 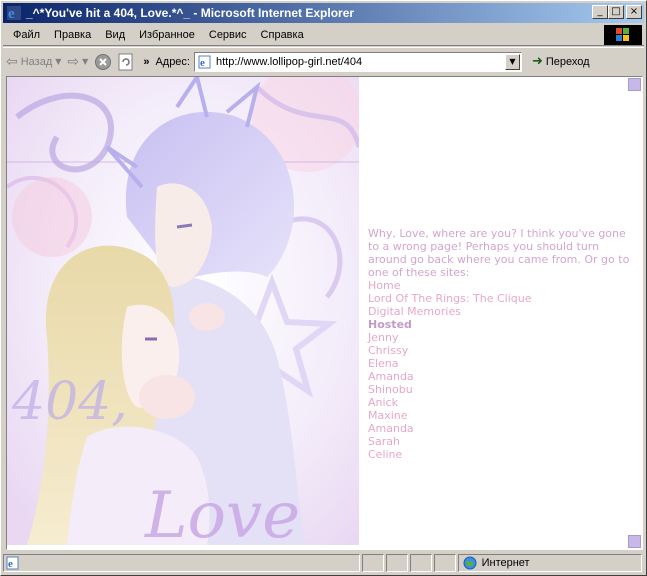 What do you see at coordinates (228, 35) in the screenshot?
I see `menu-tools: Сервис` at bounding box center [228, 35].